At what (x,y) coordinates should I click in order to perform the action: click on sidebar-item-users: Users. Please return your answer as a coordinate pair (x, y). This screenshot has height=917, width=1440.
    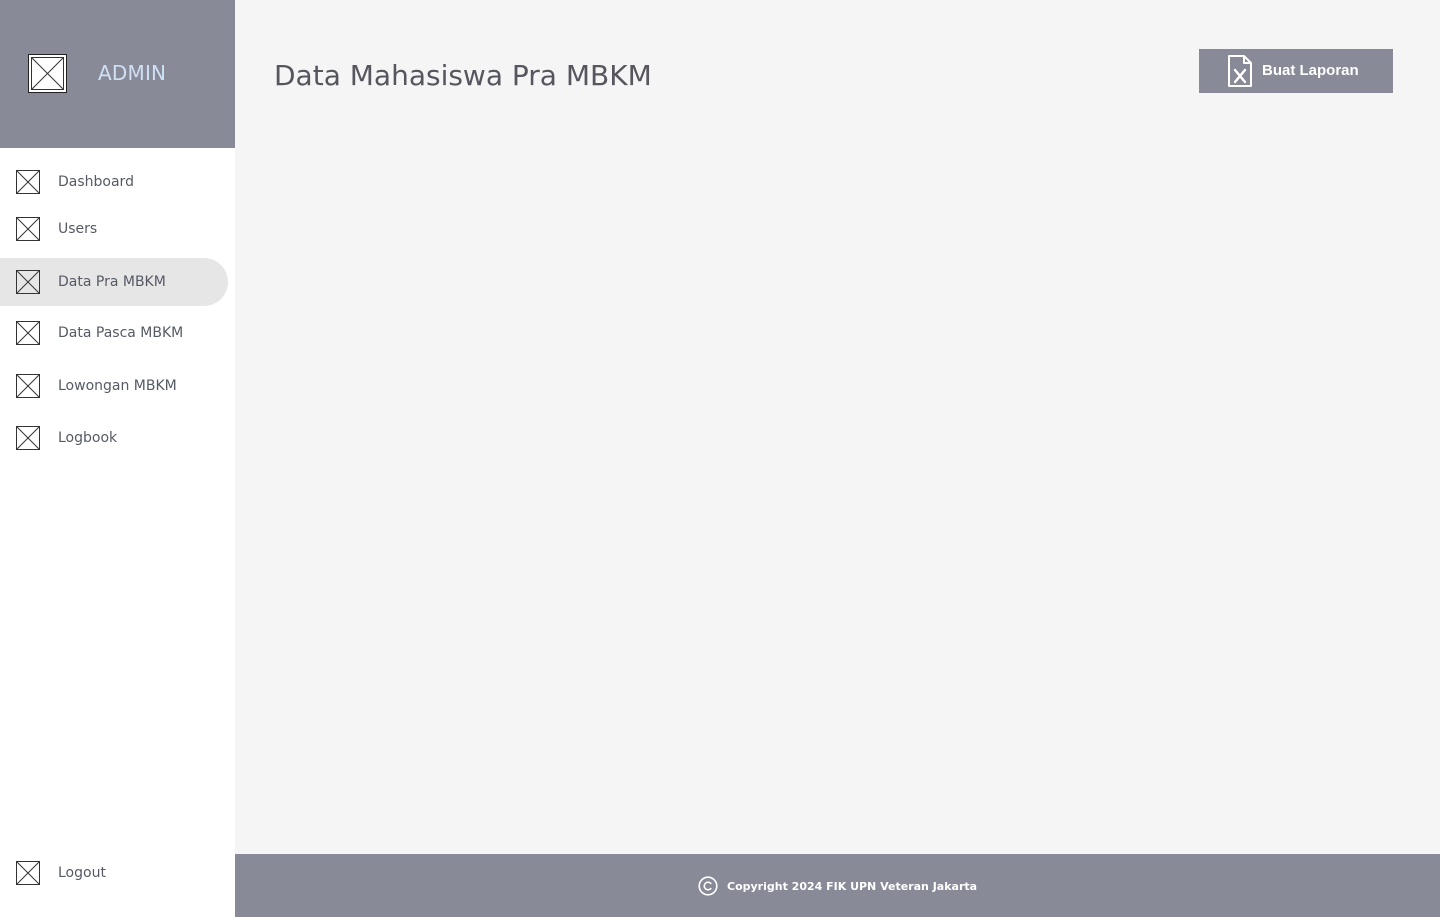
    Looking at the image, I should click on (114, 229).